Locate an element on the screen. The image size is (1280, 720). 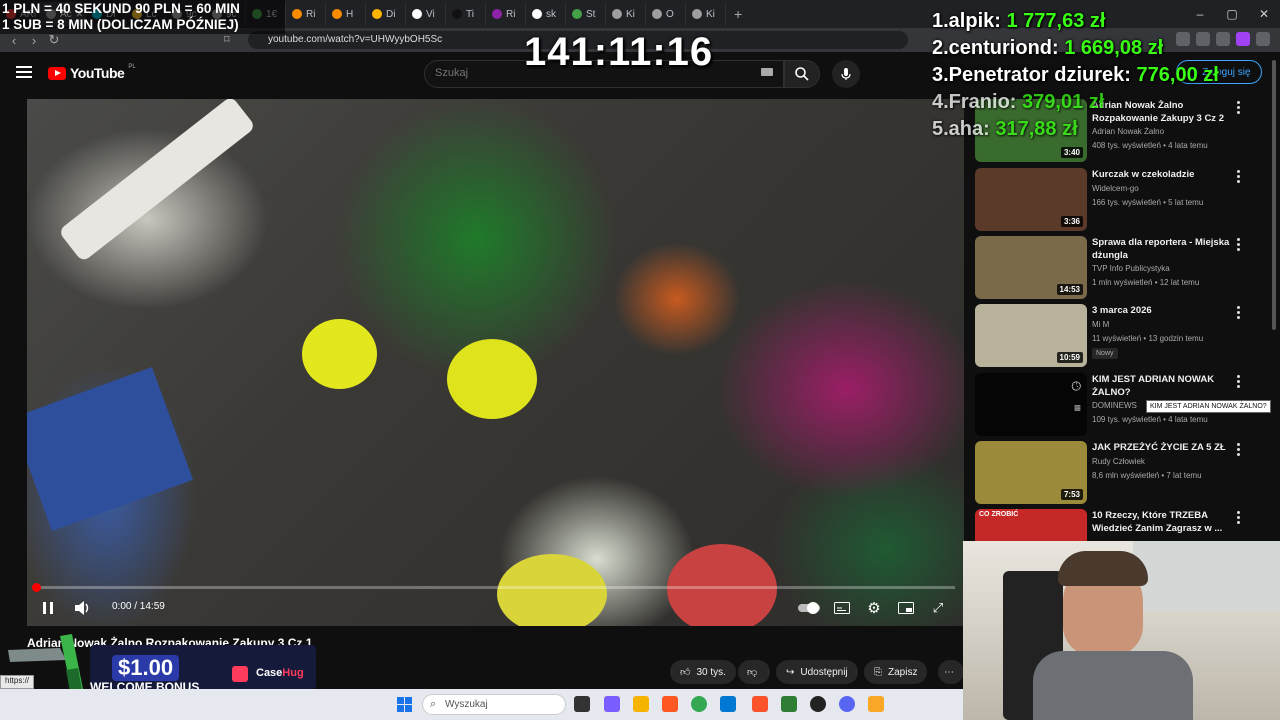
save-button: ⎘ Zapisz is located at coordinates (896, 672).